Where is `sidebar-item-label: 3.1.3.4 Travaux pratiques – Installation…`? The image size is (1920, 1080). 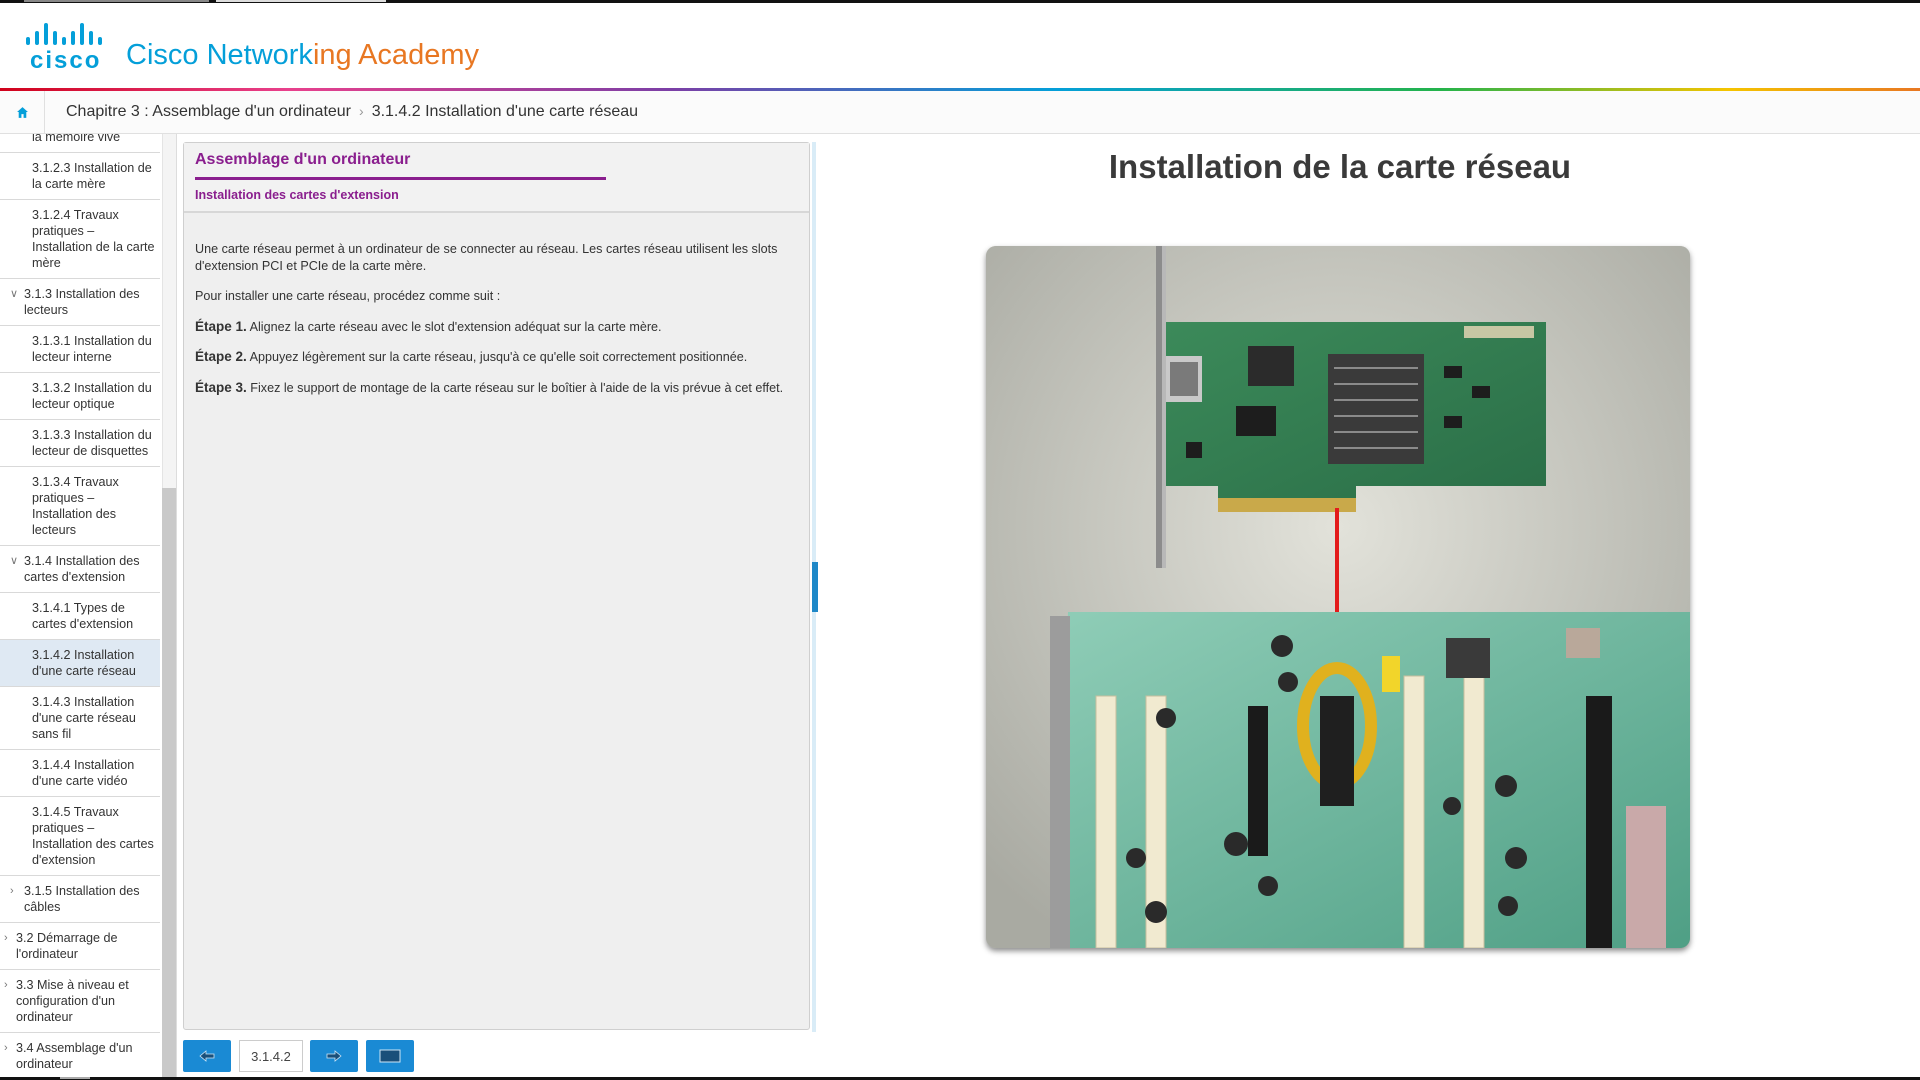 sidebar-item-label: 3.1.3.4 Travaux pratiques – Installation… is located at coordinates (75, 506).